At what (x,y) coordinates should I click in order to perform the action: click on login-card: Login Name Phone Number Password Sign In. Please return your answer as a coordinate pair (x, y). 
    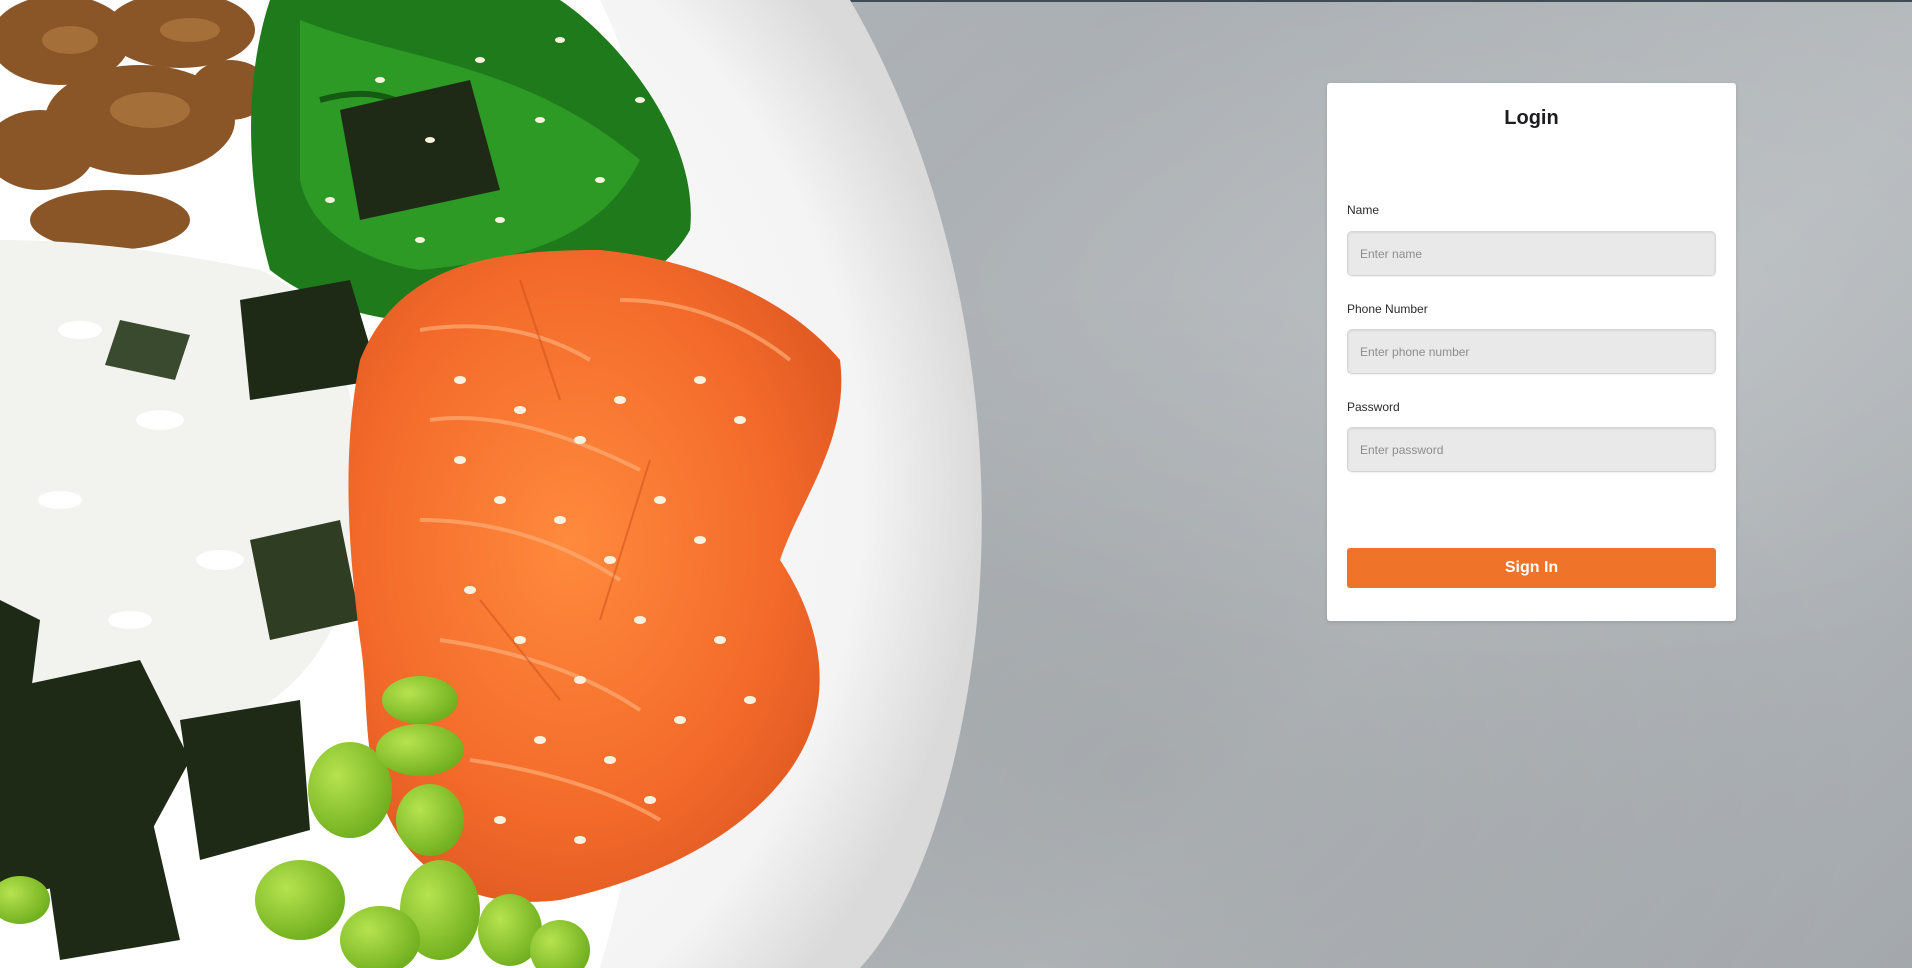
    Looking at the image, I should click on (1531, 352).